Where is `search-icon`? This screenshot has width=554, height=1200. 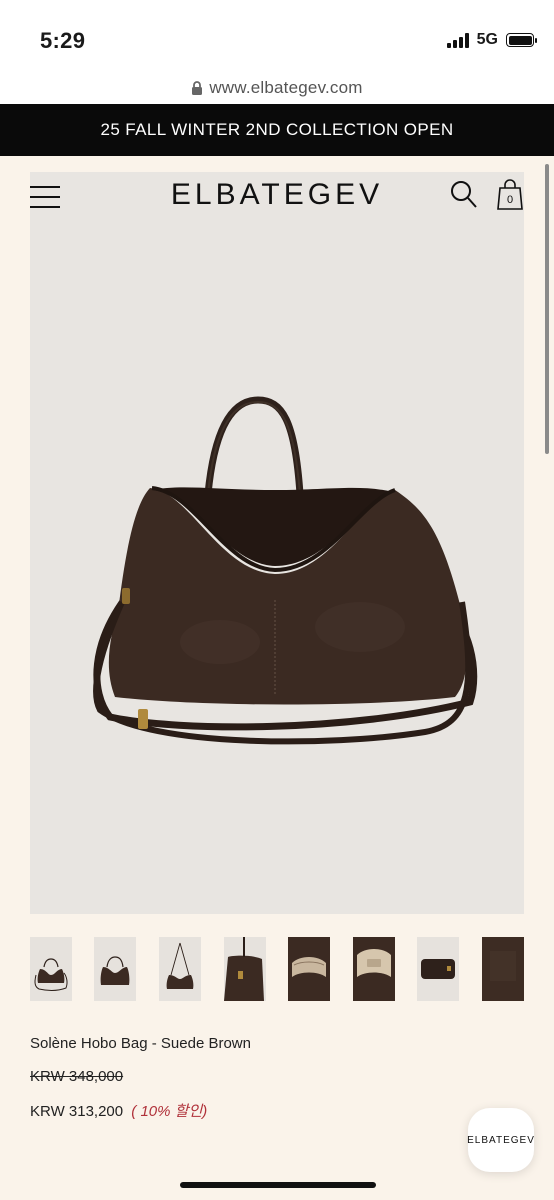 search-icon is located at coordinates (464, 194).